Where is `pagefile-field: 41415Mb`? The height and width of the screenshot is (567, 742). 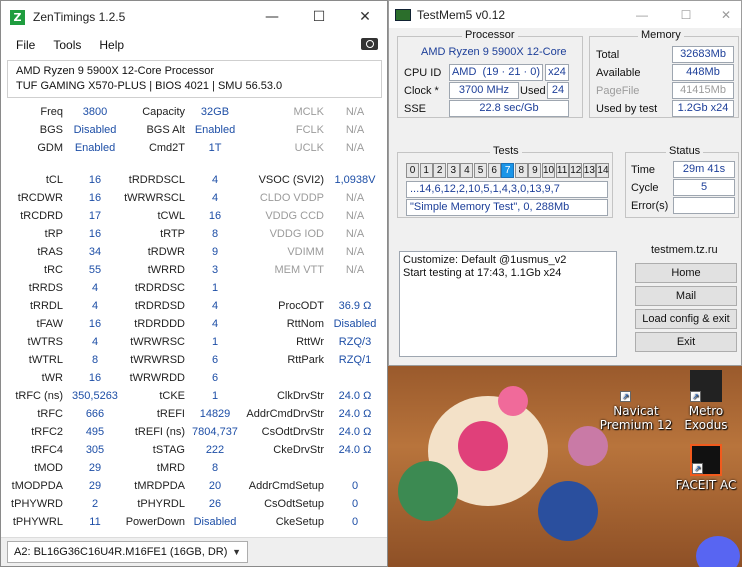
pagefile-field: 41415Mb is located at coordinates (703, 90).